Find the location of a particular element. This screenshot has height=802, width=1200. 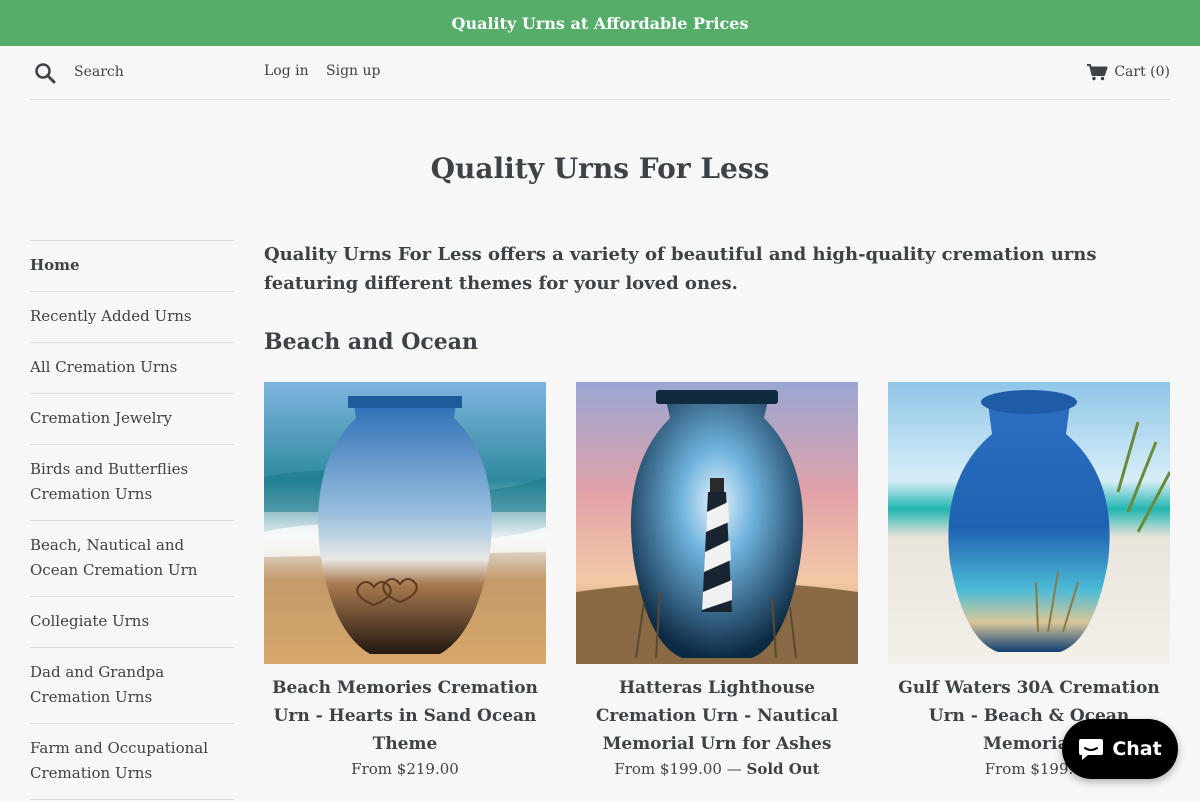

product-price-value: From $199. is located at coordinates (1029, 769).